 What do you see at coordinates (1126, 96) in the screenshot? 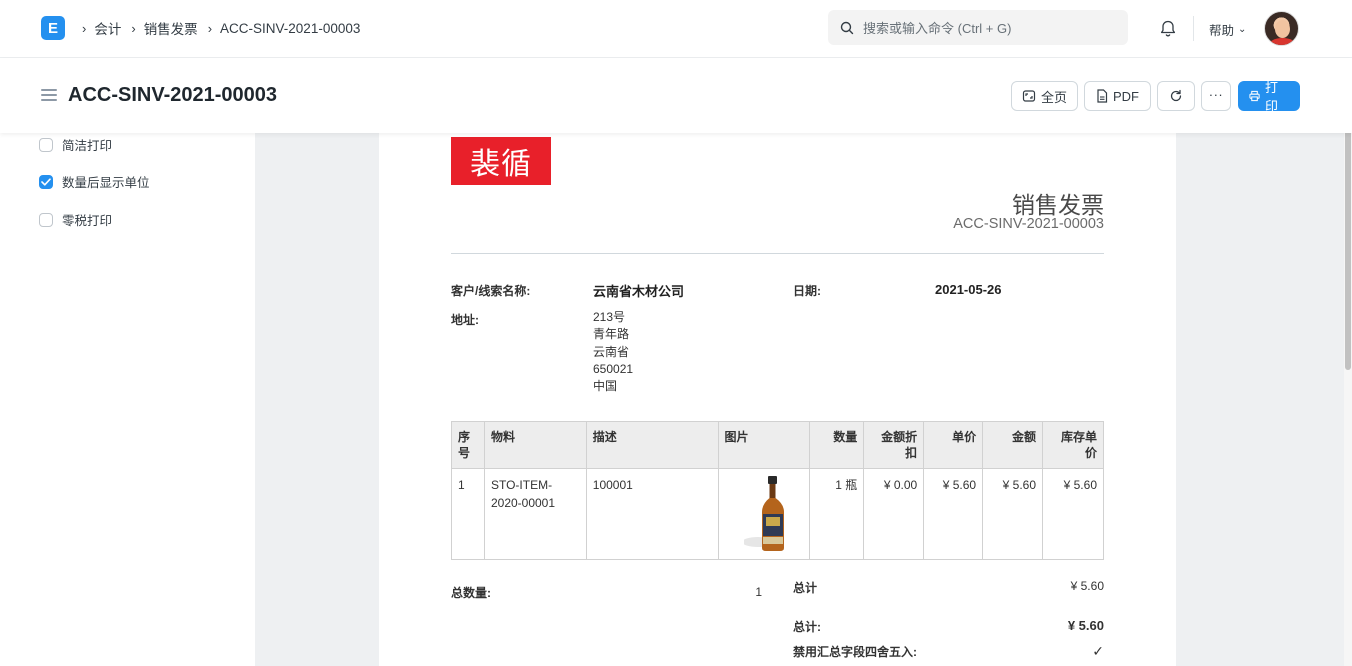
I see `pdf-label: PDF` at bounding box center [1126, 96].